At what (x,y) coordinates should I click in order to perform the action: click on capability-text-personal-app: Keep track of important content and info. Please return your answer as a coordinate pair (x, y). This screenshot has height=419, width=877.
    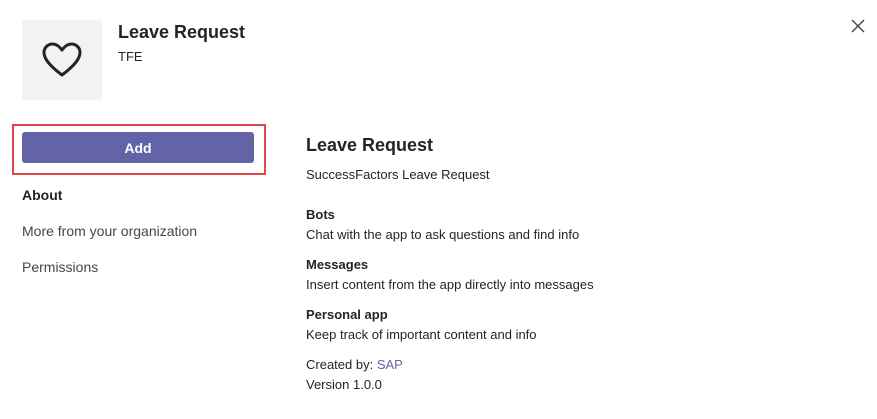
    Looking at the image, I should click on (421, 334).